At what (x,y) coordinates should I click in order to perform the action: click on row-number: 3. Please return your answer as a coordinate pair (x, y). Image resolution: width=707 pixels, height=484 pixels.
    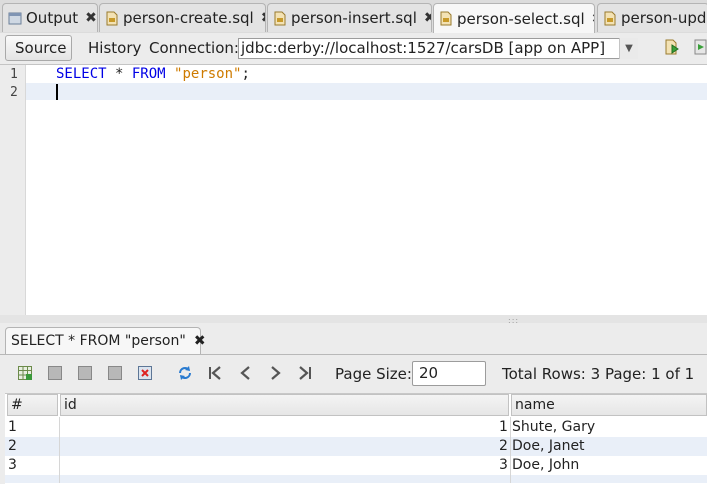
    Looking at the image, I should click on (12, 465).